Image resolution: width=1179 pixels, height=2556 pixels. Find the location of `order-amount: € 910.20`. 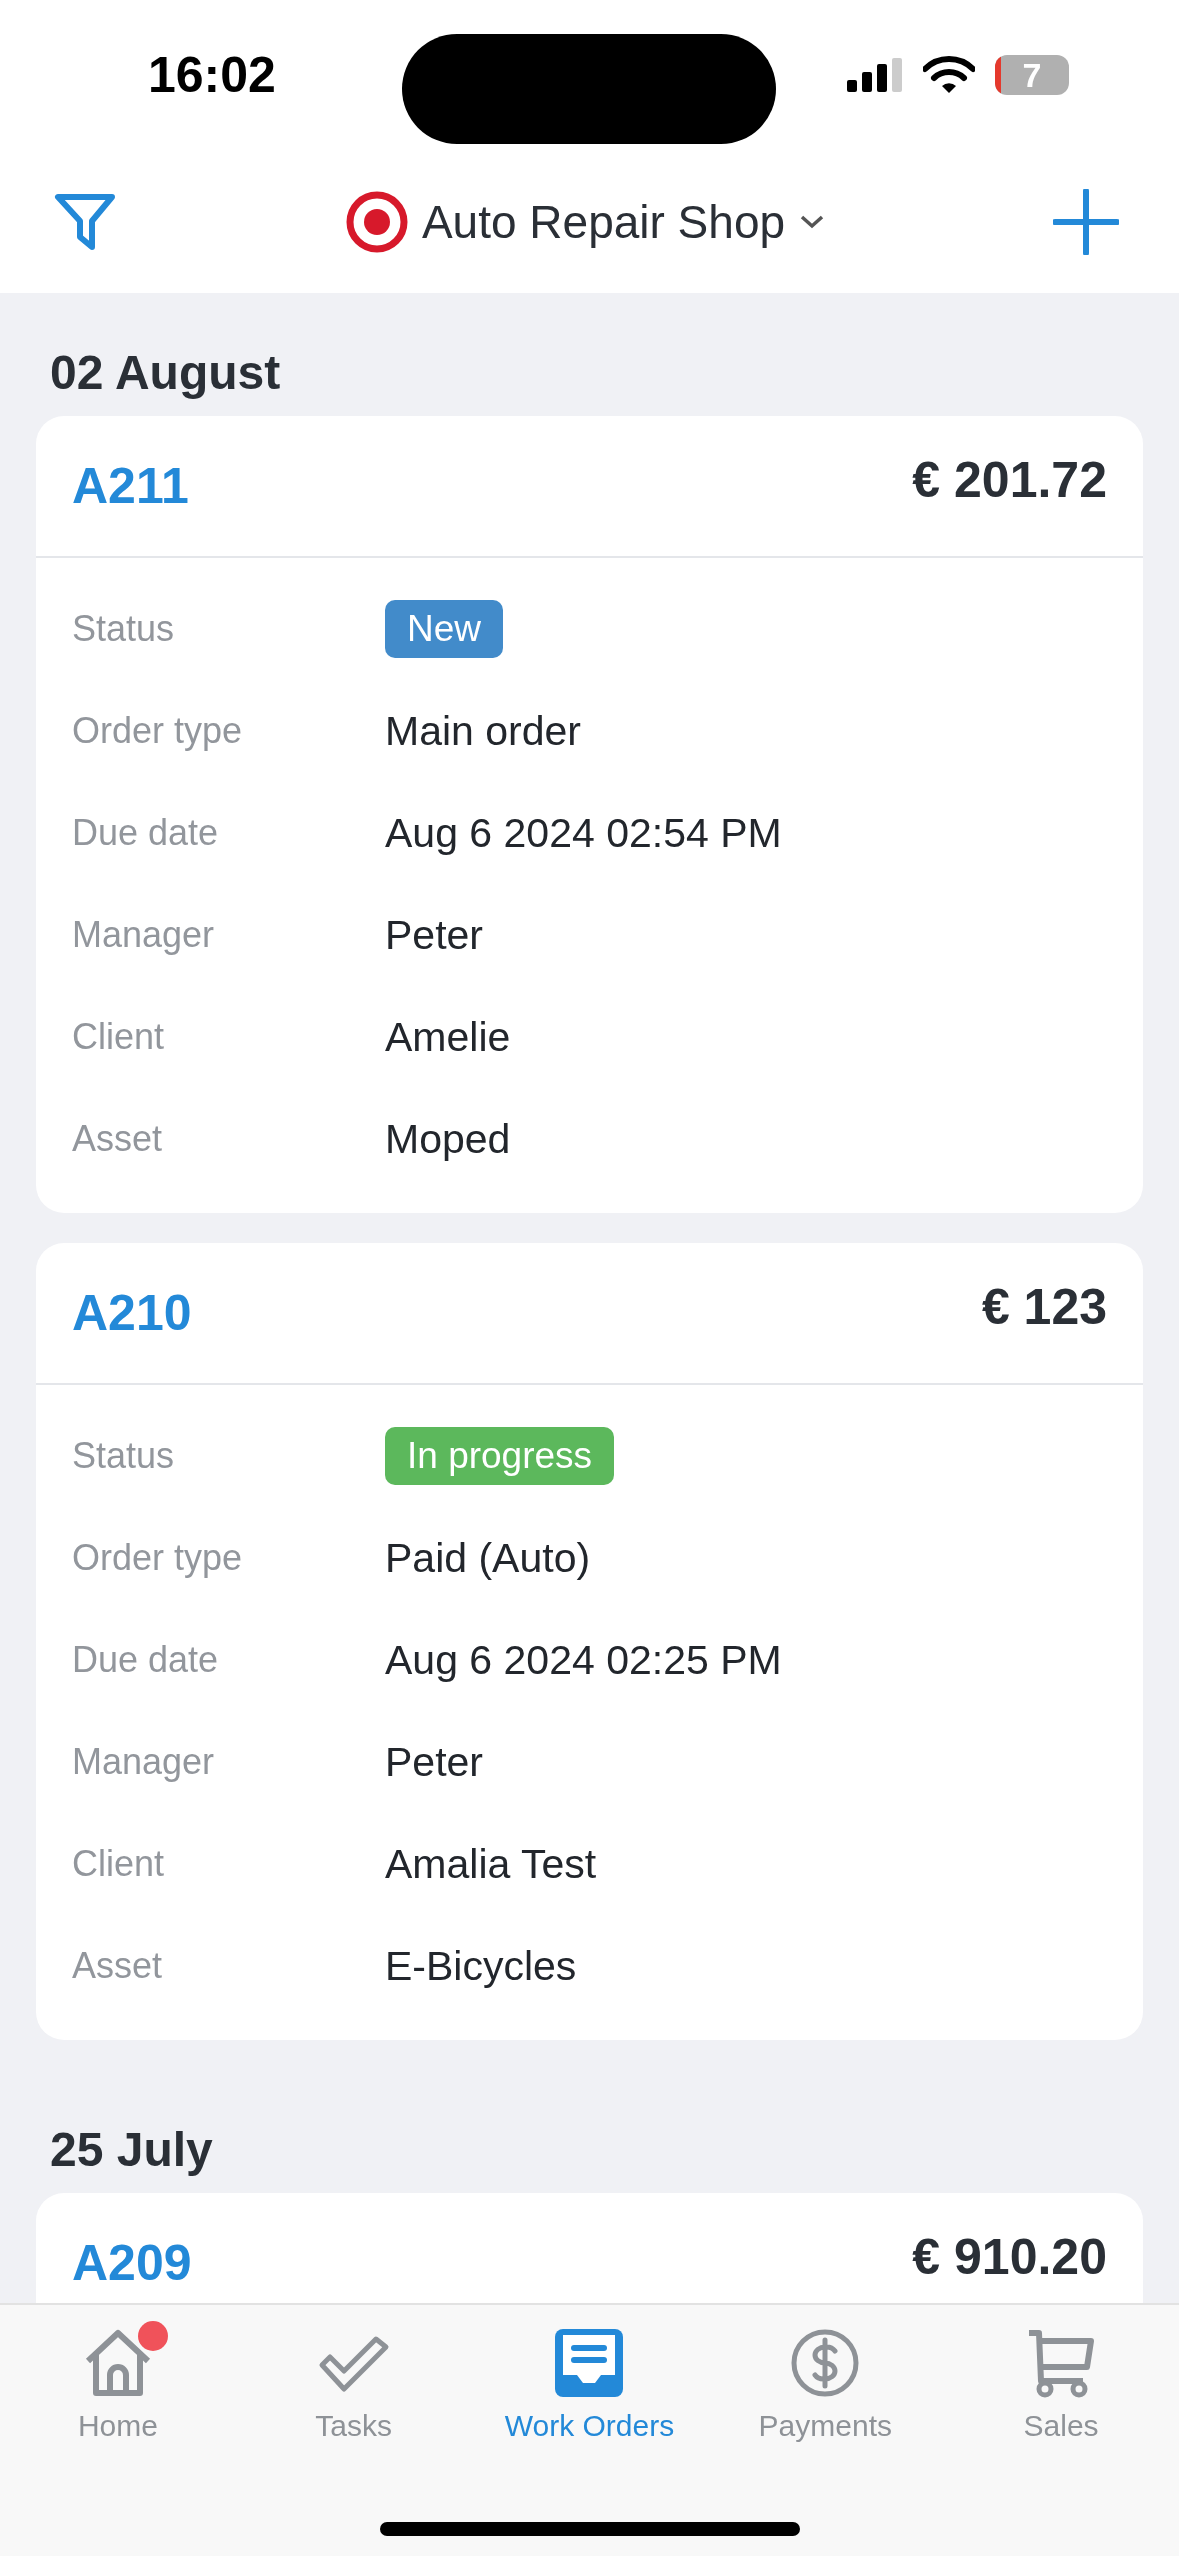

order-amount: € 910.20 is located at coordinates (1009, 2257).